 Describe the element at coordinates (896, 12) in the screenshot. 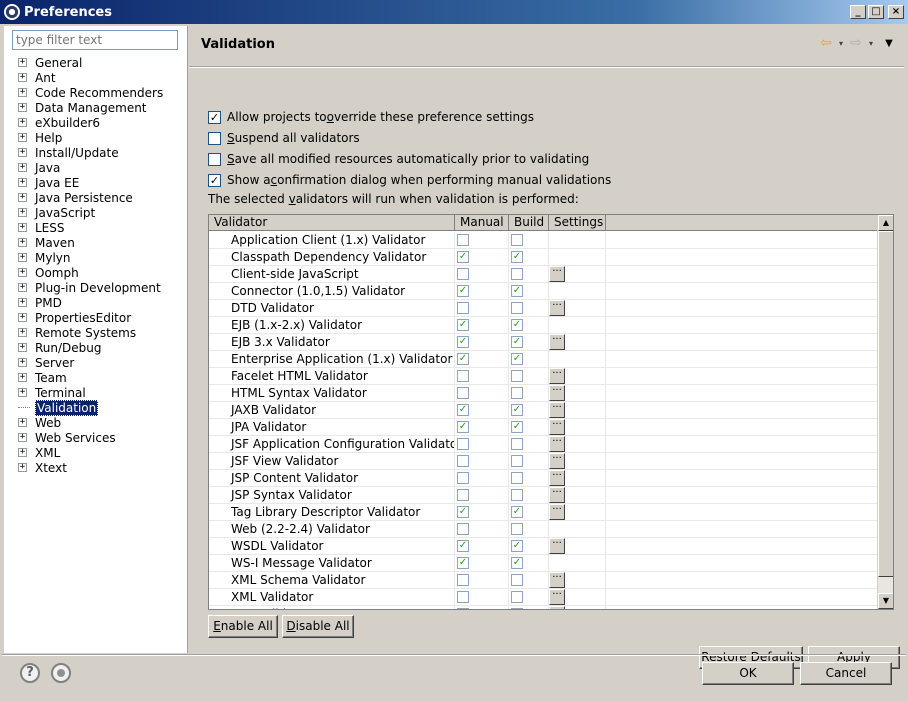

I see `close-button: ×` at that location.